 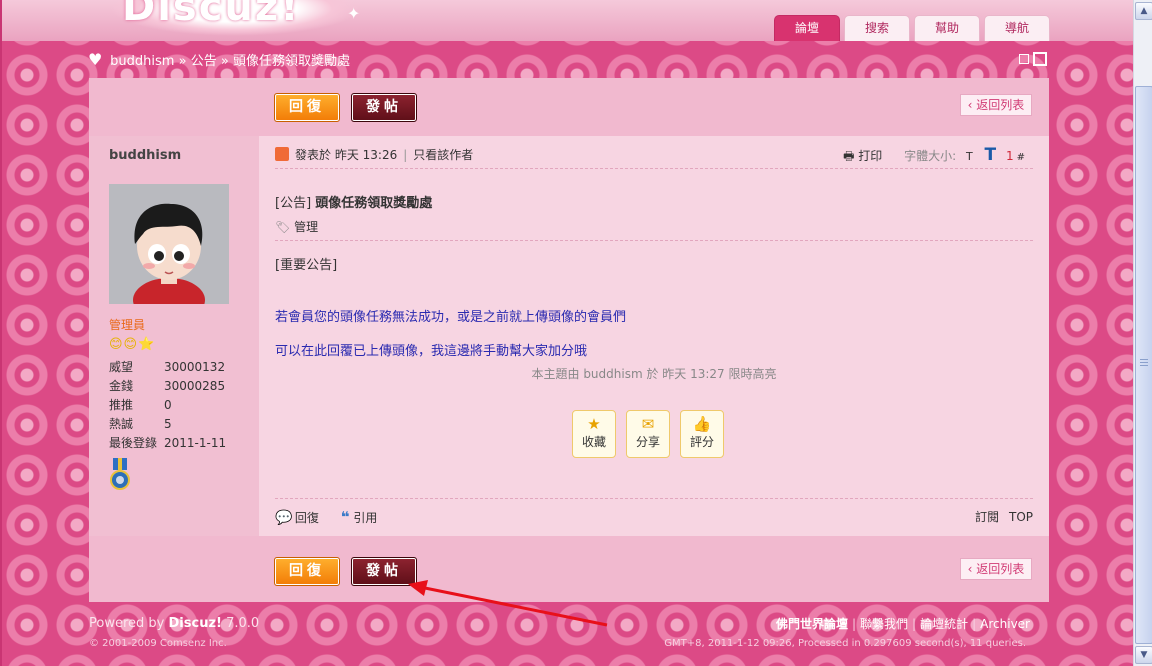 I want to click on quote-link: 引用, so click(x=365, y=518).